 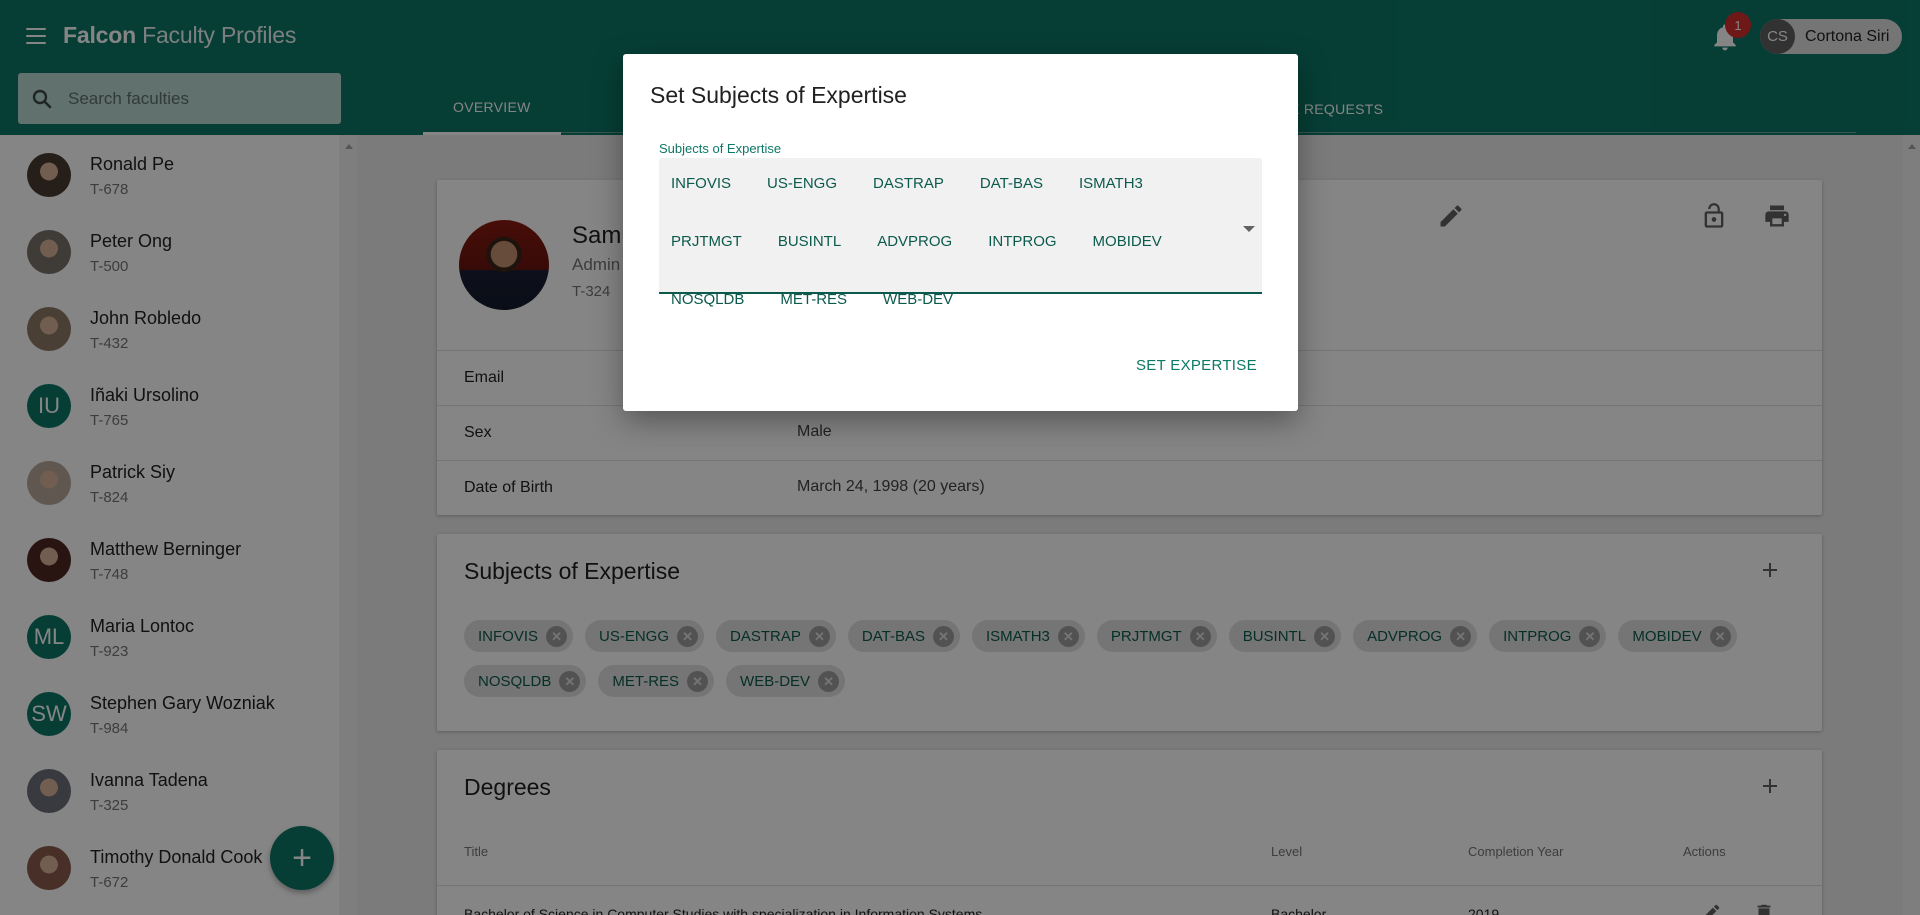 I want to click on selected-subject-chip: DAT-BAS, so click(x=1017, y=183).